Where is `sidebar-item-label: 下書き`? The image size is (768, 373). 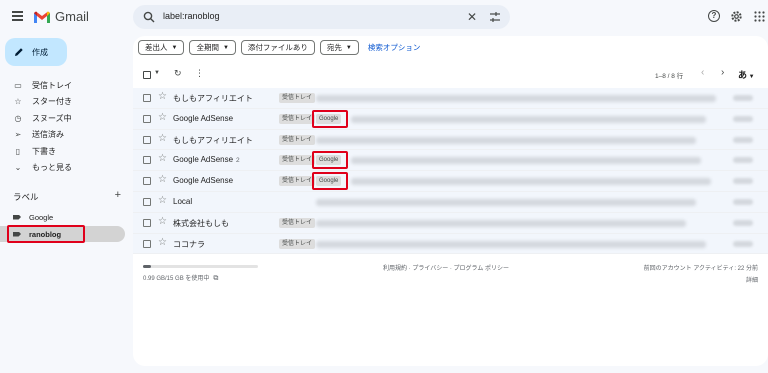 sidebar-item-label: 下書き is located at coordinates (44, 151).